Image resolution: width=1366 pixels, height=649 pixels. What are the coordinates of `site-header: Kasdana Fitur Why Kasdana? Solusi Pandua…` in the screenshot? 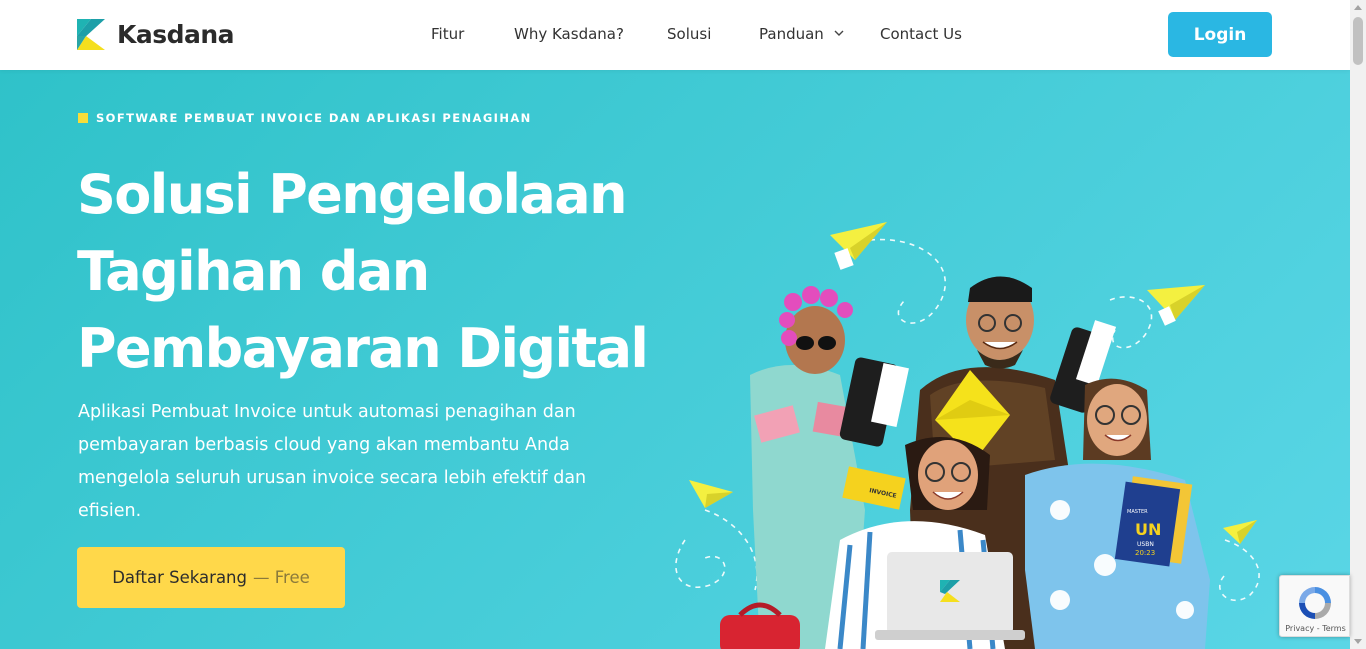 It's located at (675, 35).